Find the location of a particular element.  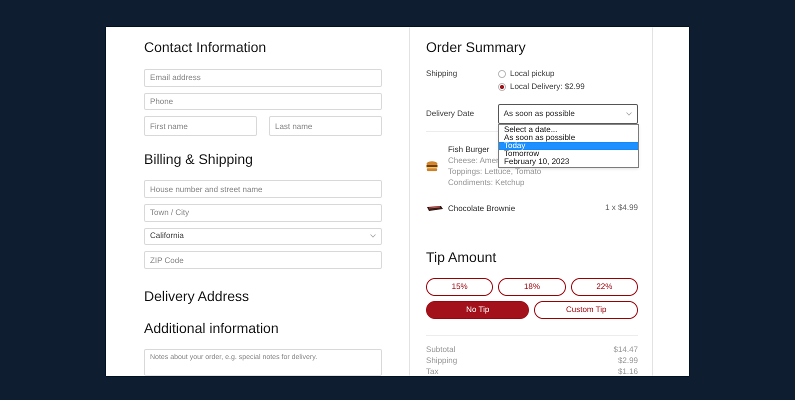

input-field: Last name is located at coordinates (325, 126).